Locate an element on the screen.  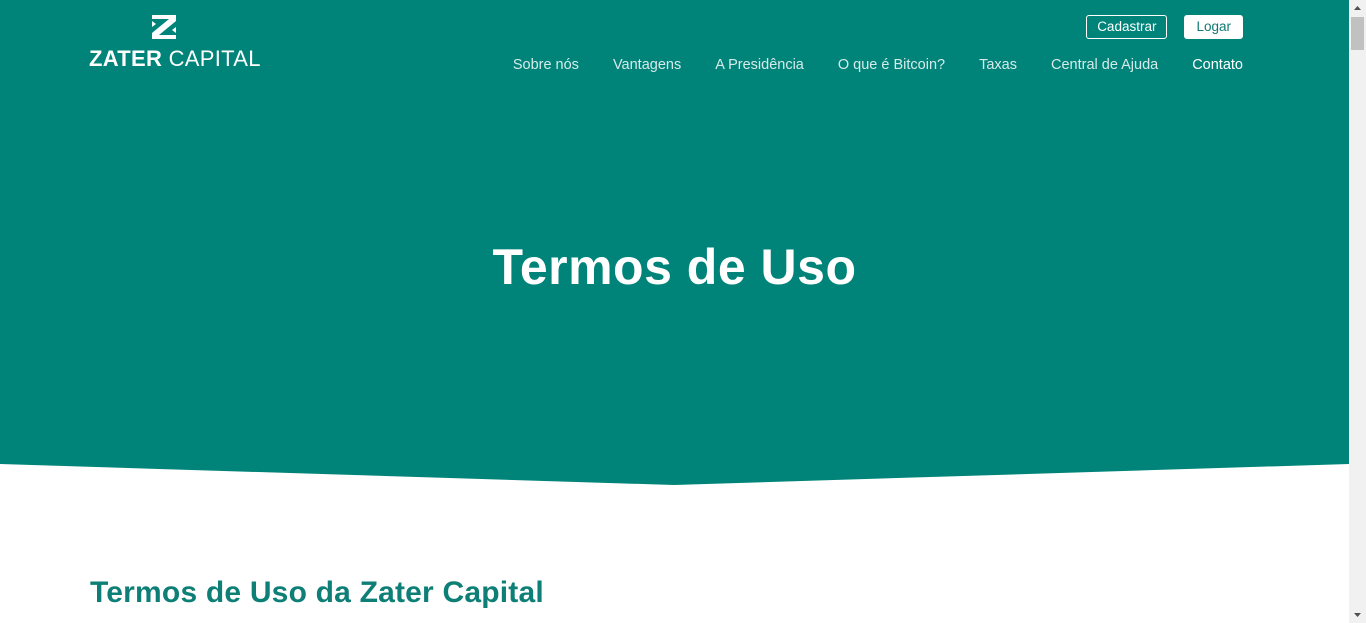
nav-item-sobre-nos: Sobre nós is located at coordinates (546, 65).